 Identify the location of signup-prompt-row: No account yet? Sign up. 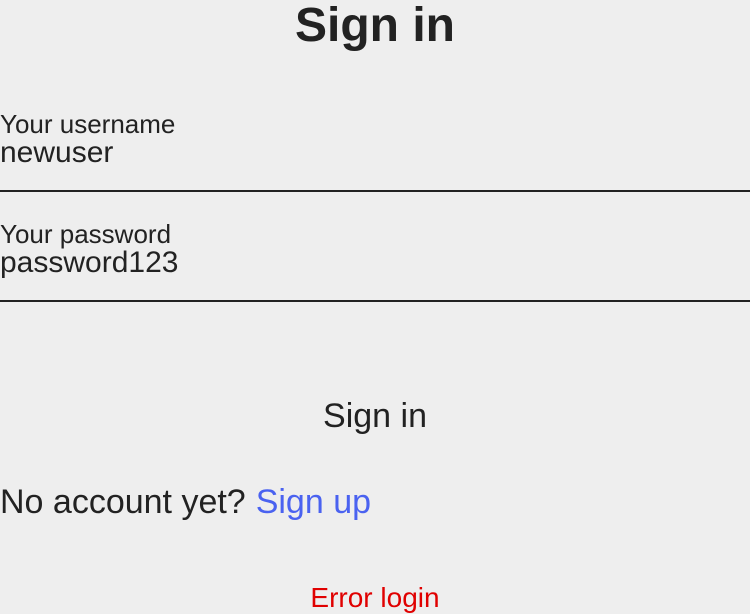
(185, 502).